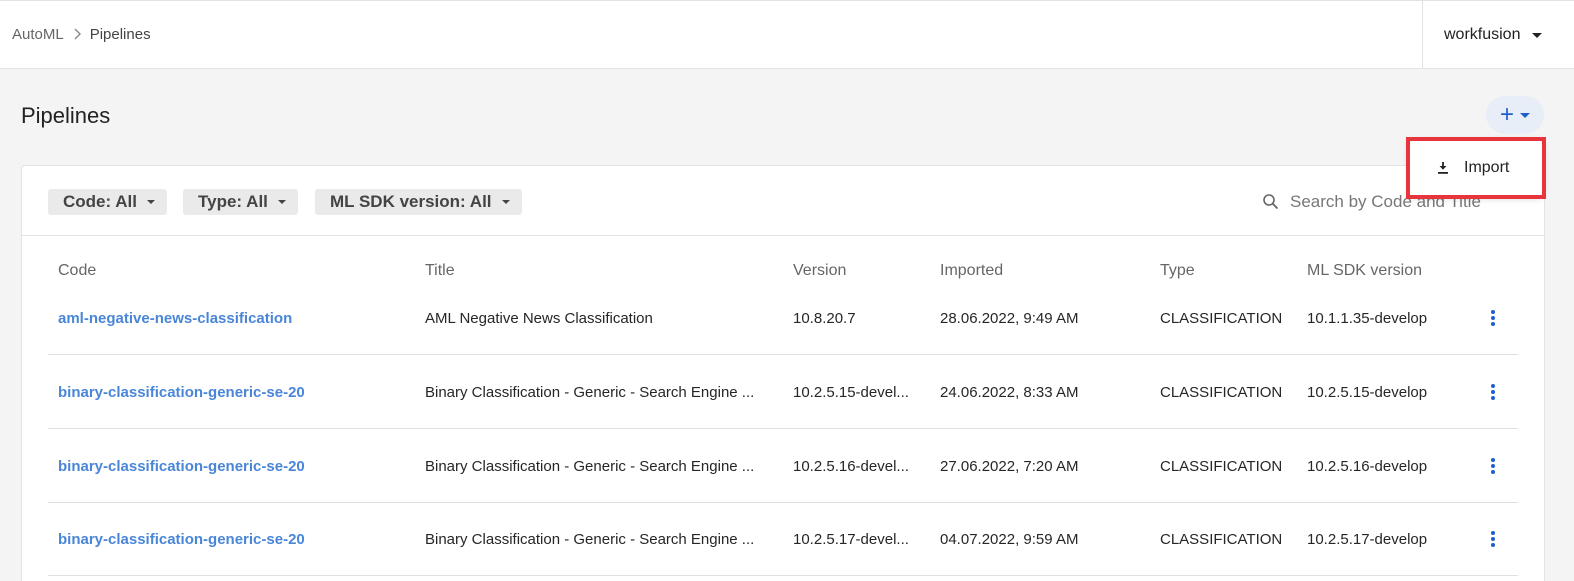 This screenshot has height=581, width=1574. Describe the element at coordinates (1482, 34) in the screenshot. I see `tenant-name: workfusion` at that location.